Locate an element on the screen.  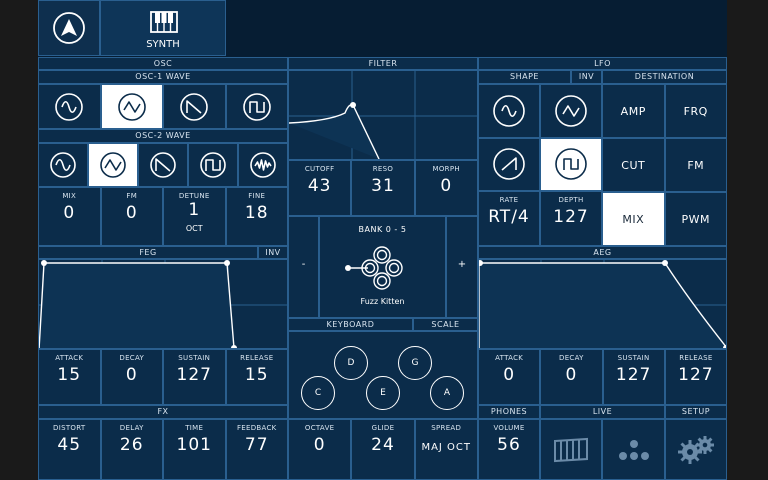
param-label: FM is located at coordinates (132, 196).